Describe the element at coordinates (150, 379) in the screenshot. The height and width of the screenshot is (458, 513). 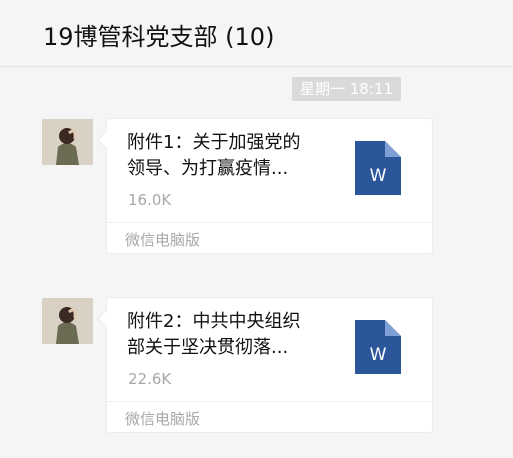
I see `file-size: 22.6K` at that location.